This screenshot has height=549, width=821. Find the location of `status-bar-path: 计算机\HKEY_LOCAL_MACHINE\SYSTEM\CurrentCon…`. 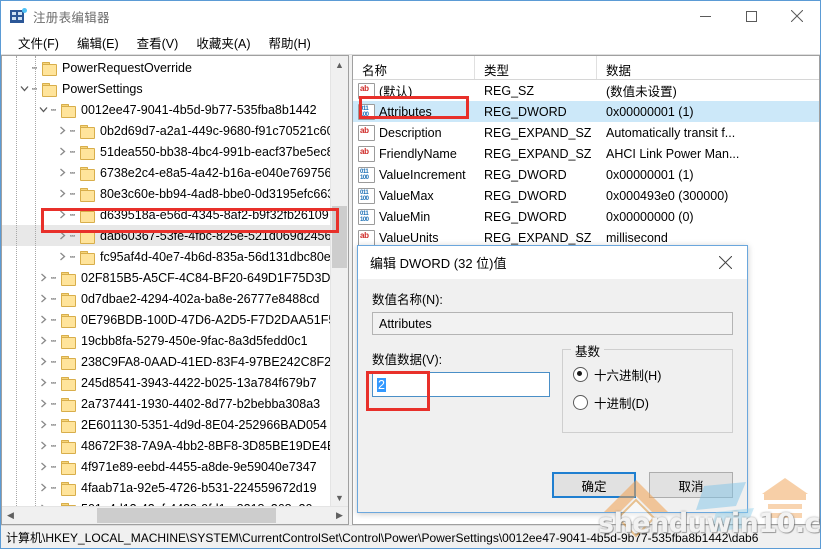

status-bar-path: 计算机\HKEY_LOCAL_MACHINE\SYSTEM\CurrentCon… is located at coordinates (382, 537).